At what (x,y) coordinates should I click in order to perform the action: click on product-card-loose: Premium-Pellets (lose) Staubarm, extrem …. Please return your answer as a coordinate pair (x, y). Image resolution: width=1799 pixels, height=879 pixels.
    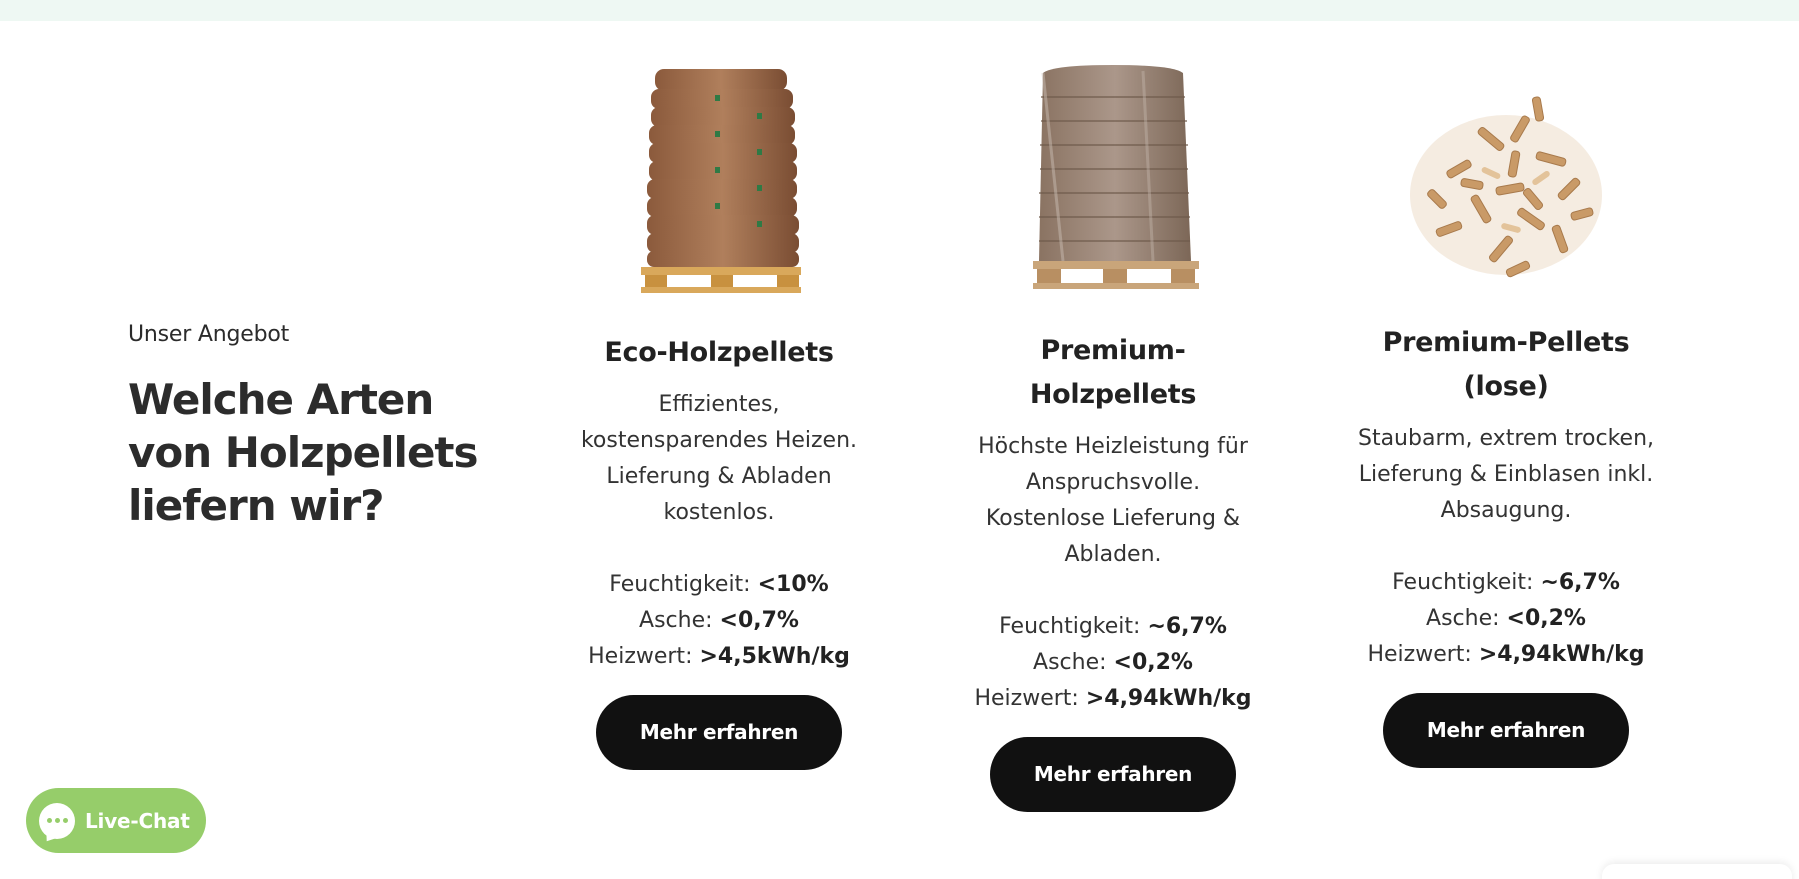
    Looking at the image, I should click on (1506, 411).